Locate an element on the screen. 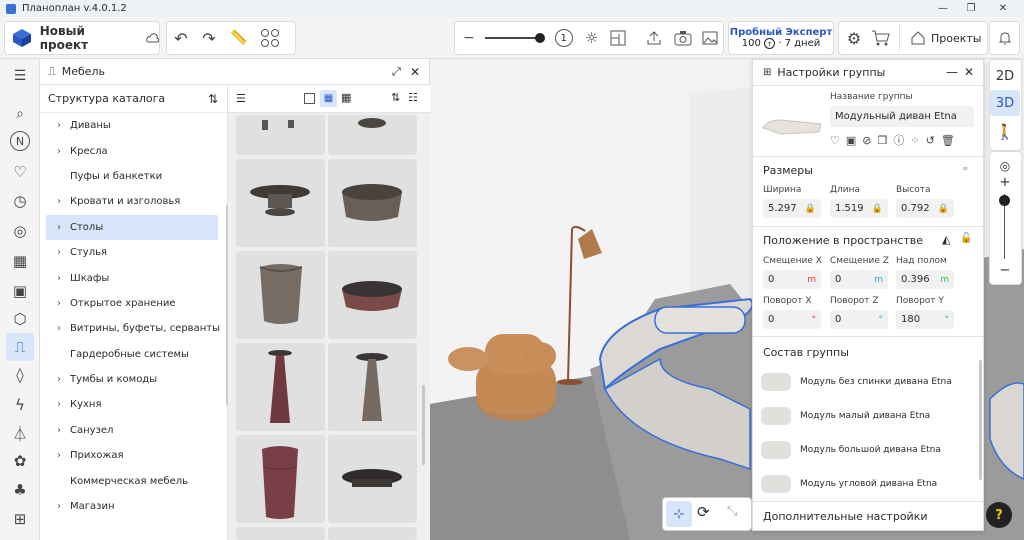 This screenshot has height=540, width=1024. favorite-icon: ♡ is located at coordinates (838, 140).